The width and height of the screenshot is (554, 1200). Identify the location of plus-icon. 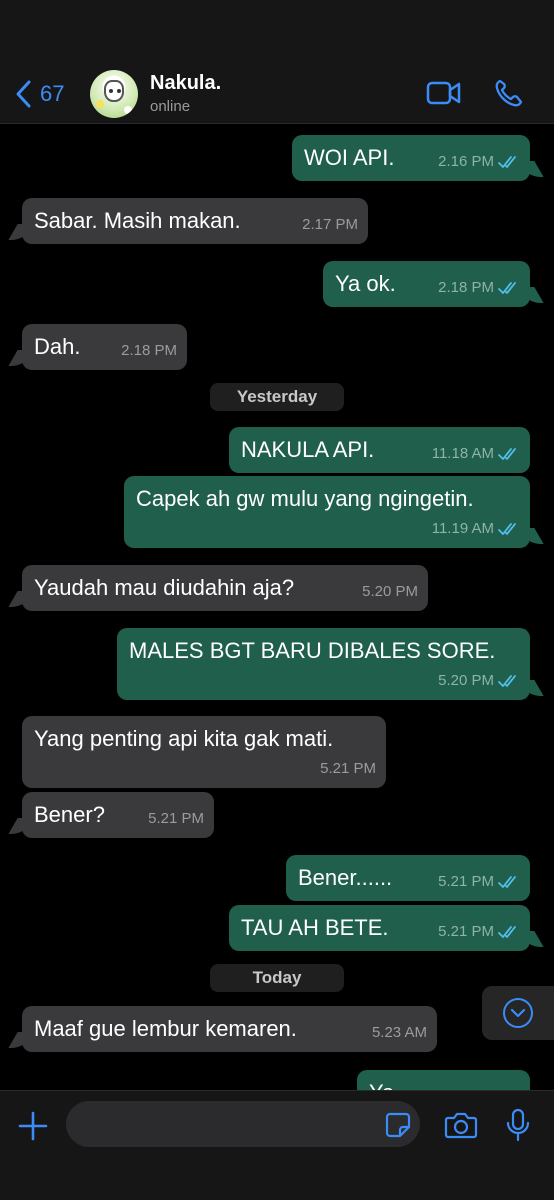
(33, 1126).